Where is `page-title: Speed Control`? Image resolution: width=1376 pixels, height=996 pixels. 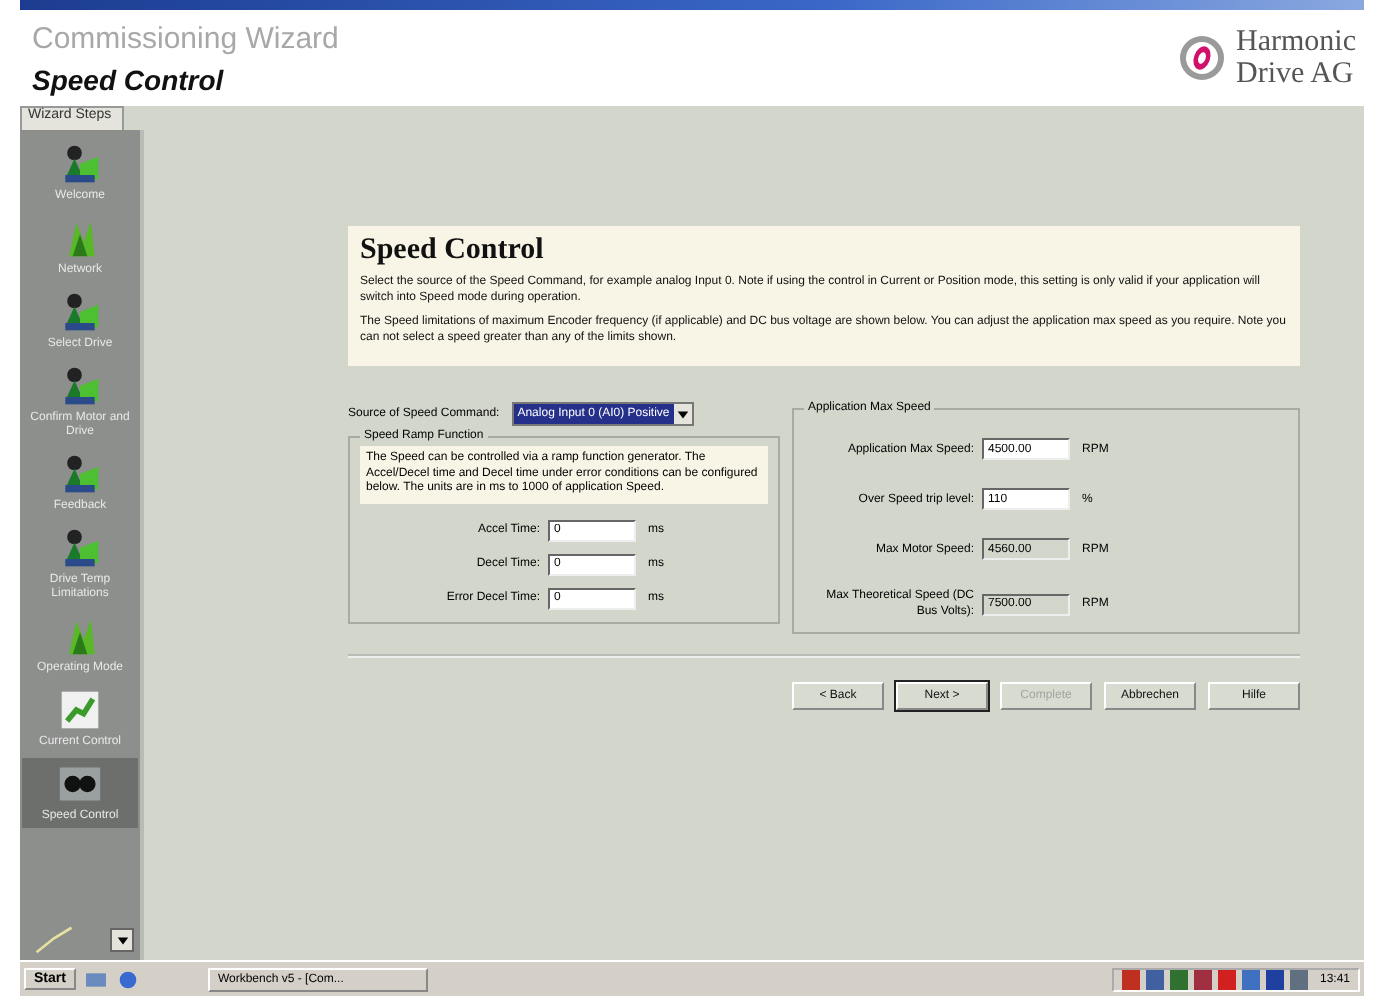 page-title: Speed Control is located at coordinates (129, 79).